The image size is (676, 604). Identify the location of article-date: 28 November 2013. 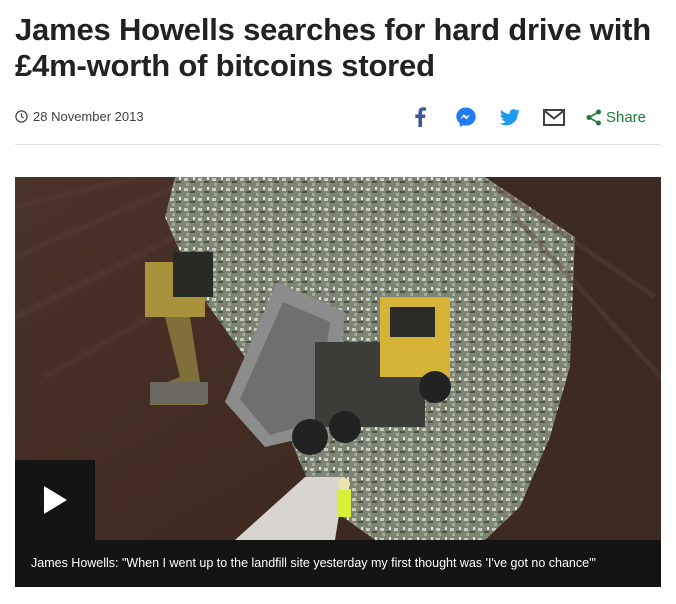
(79, 116).